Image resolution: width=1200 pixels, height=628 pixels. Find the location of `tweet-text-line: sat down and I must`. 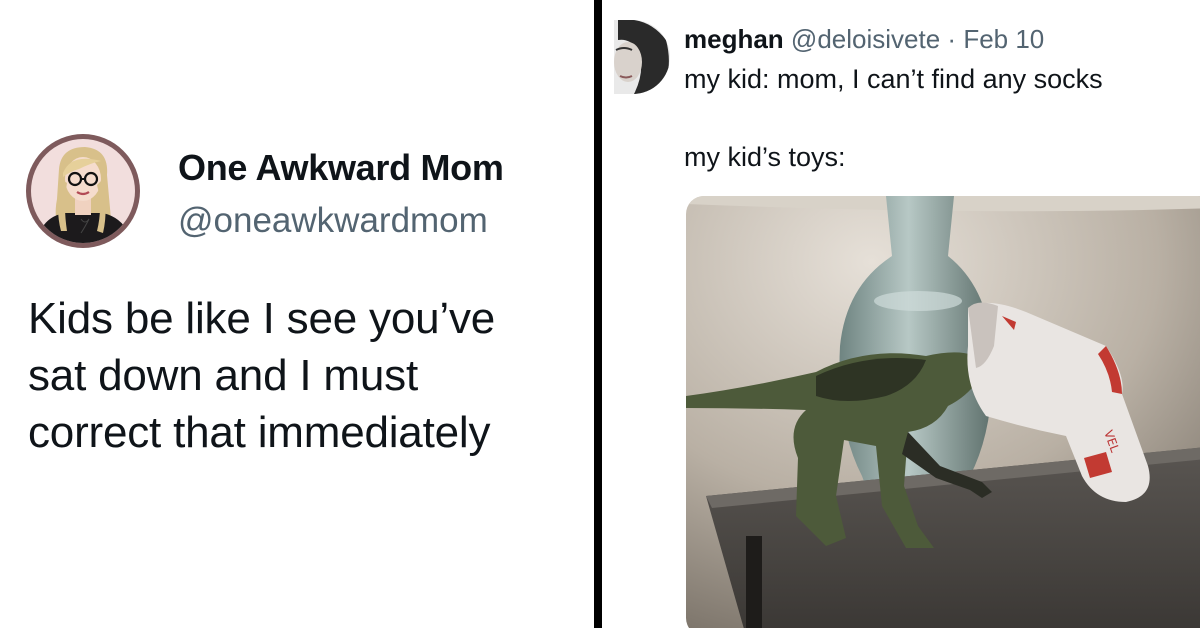

tweet-text-line: sat down and I must is located at coordinates (223, 375).